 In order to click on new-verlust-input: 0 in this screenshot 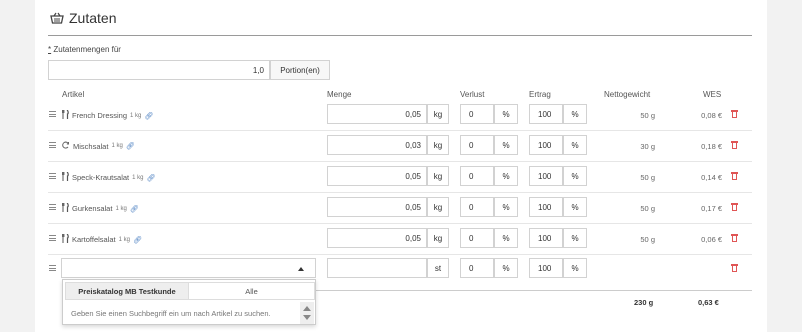, I will do `click(477, 268)`.